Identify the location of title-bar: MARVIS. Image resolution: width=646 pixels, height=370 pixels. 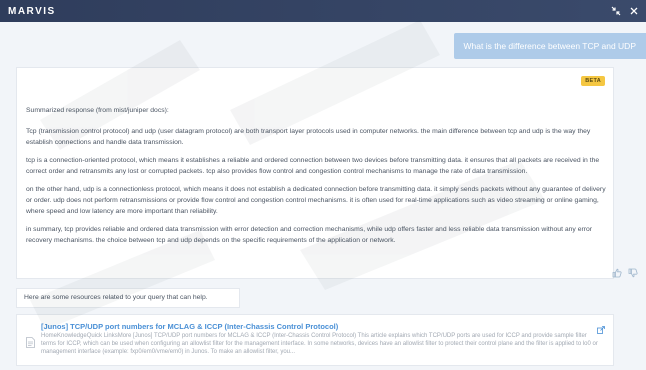
(323, 11).